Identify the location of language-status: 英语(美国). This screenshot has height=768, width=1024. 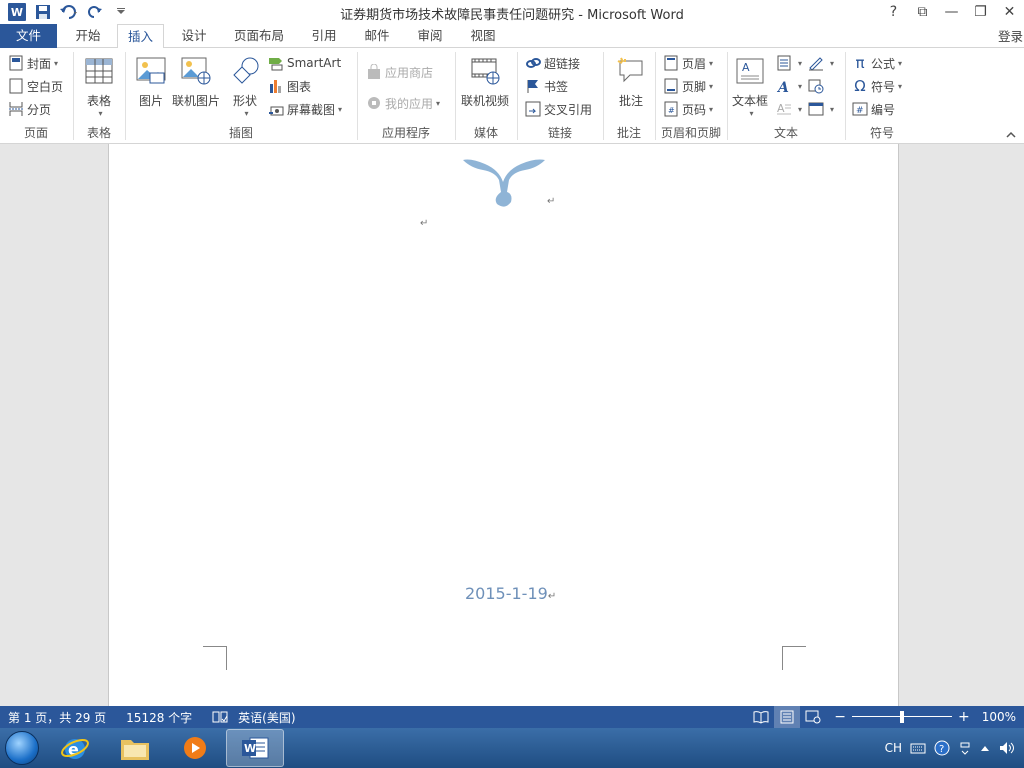
(266, 717).